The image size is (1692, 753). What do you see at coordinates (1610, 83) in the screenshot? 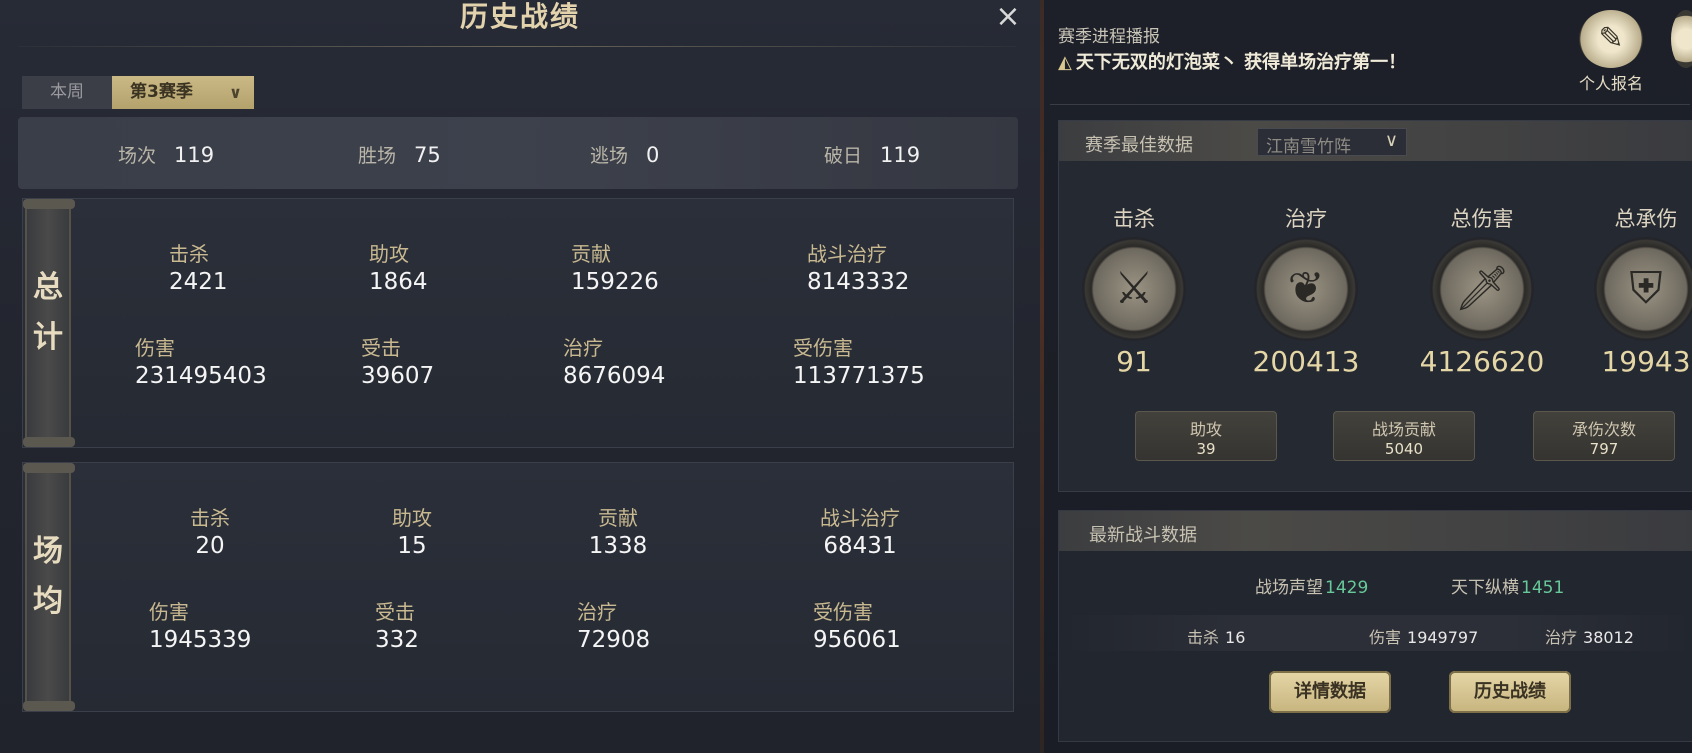
I see `signup-label: 个人报名` at bounding box center [1610, 83].